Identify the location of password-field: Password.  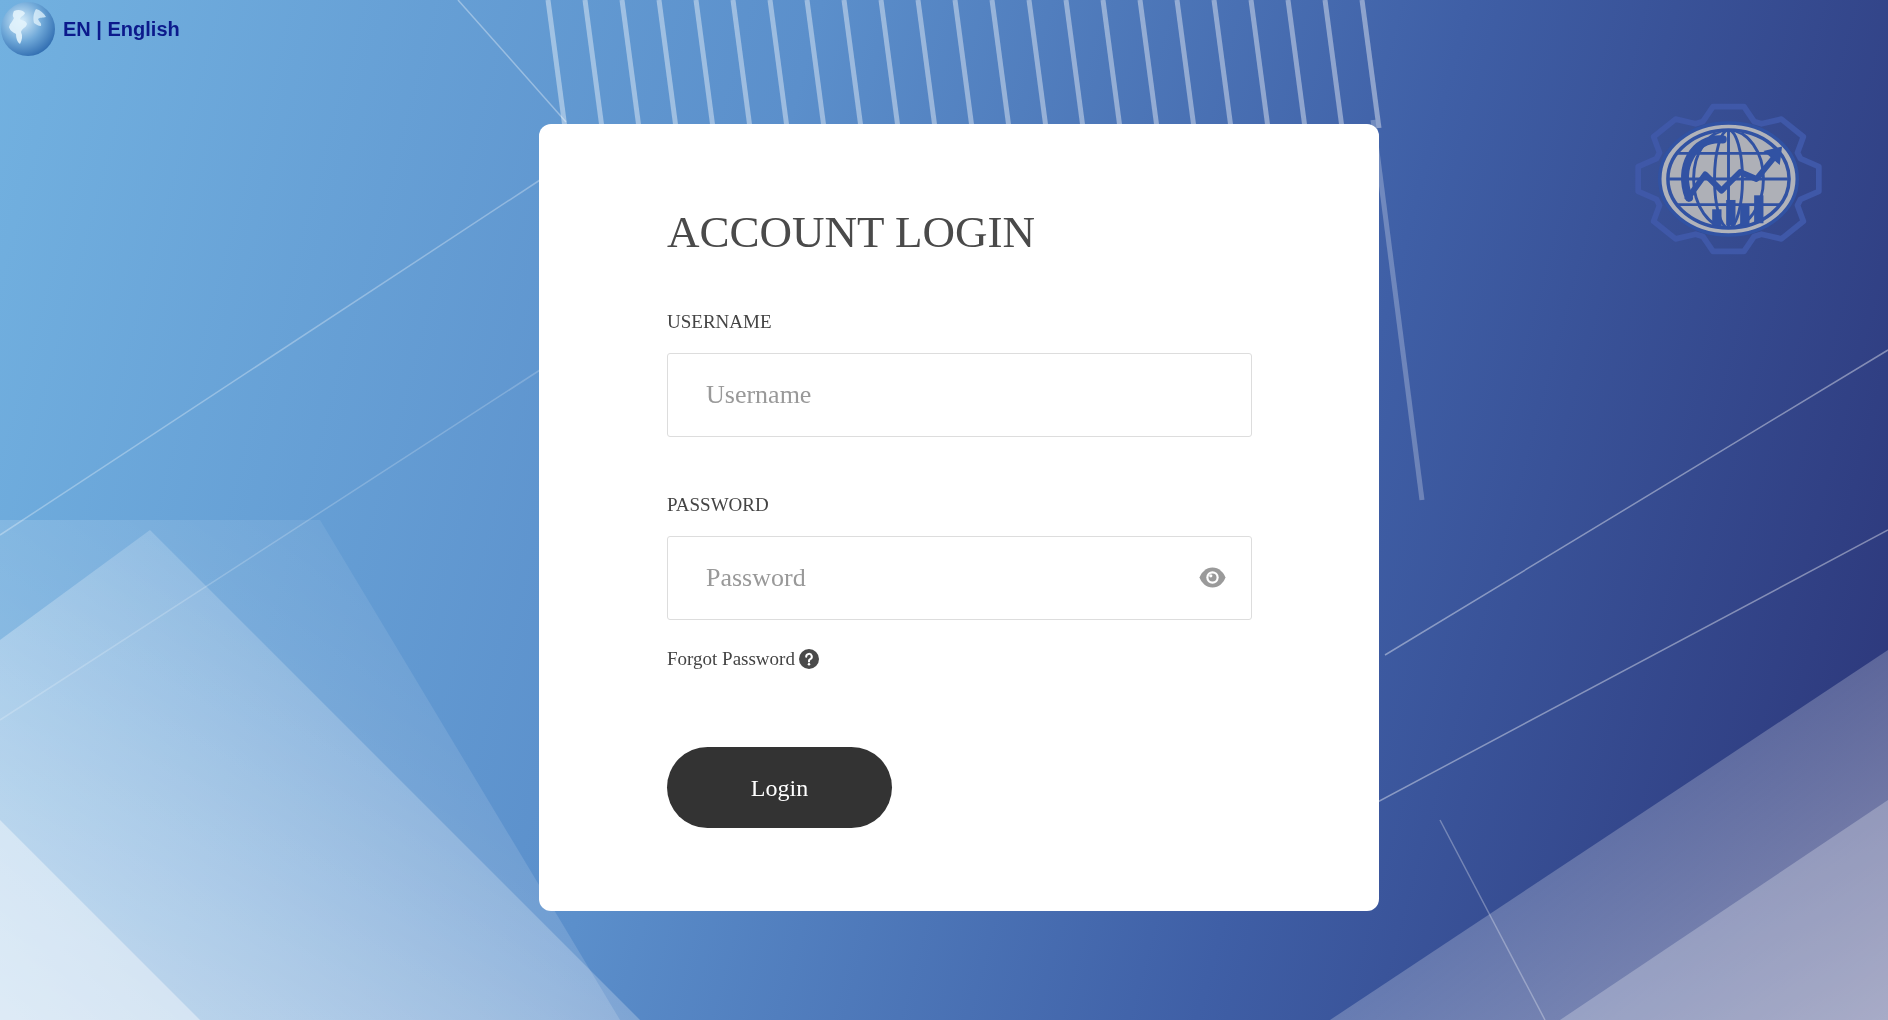
(959, 578).